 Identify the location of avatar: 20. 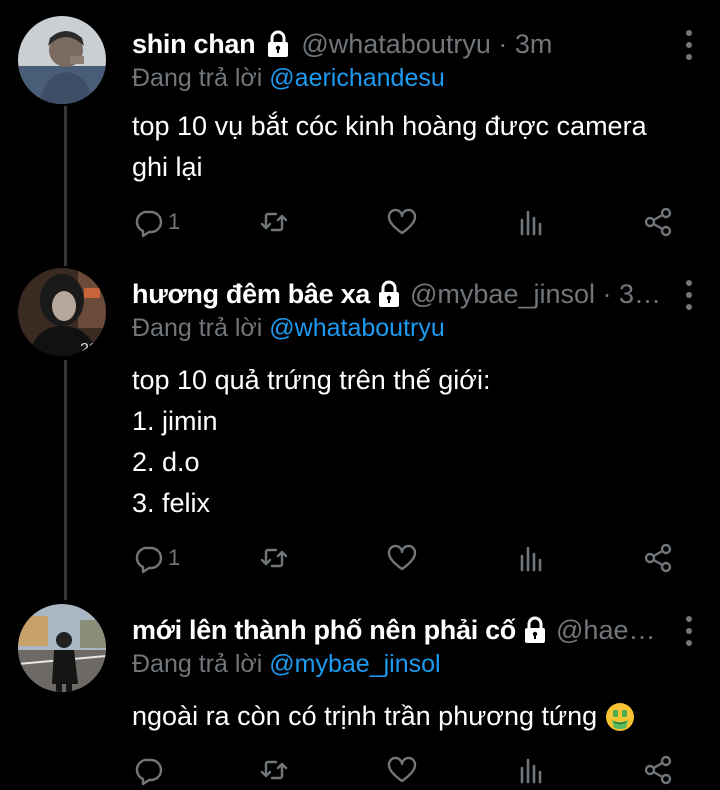
(62, 312).